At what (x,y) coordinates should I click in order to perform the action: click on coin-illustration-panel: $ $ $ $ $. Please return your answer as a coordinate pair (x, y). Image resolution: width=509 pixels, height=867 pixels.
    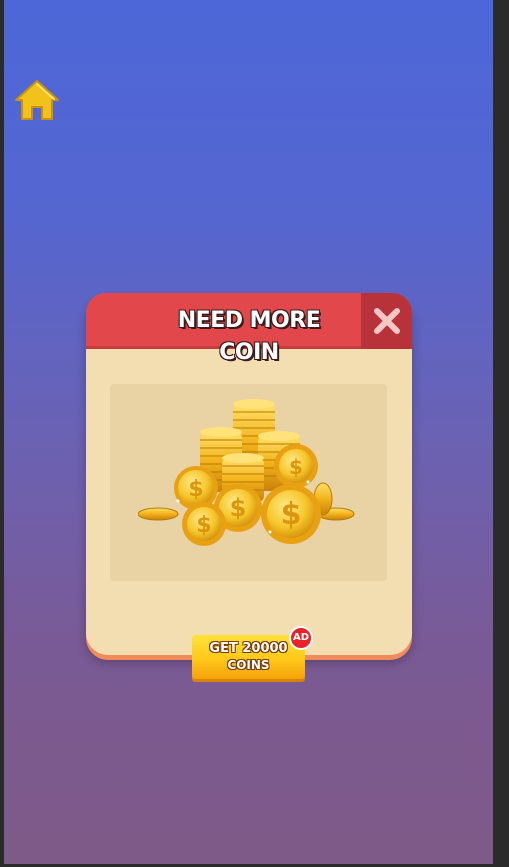
    Looking at the image, I should click on (248, 482).